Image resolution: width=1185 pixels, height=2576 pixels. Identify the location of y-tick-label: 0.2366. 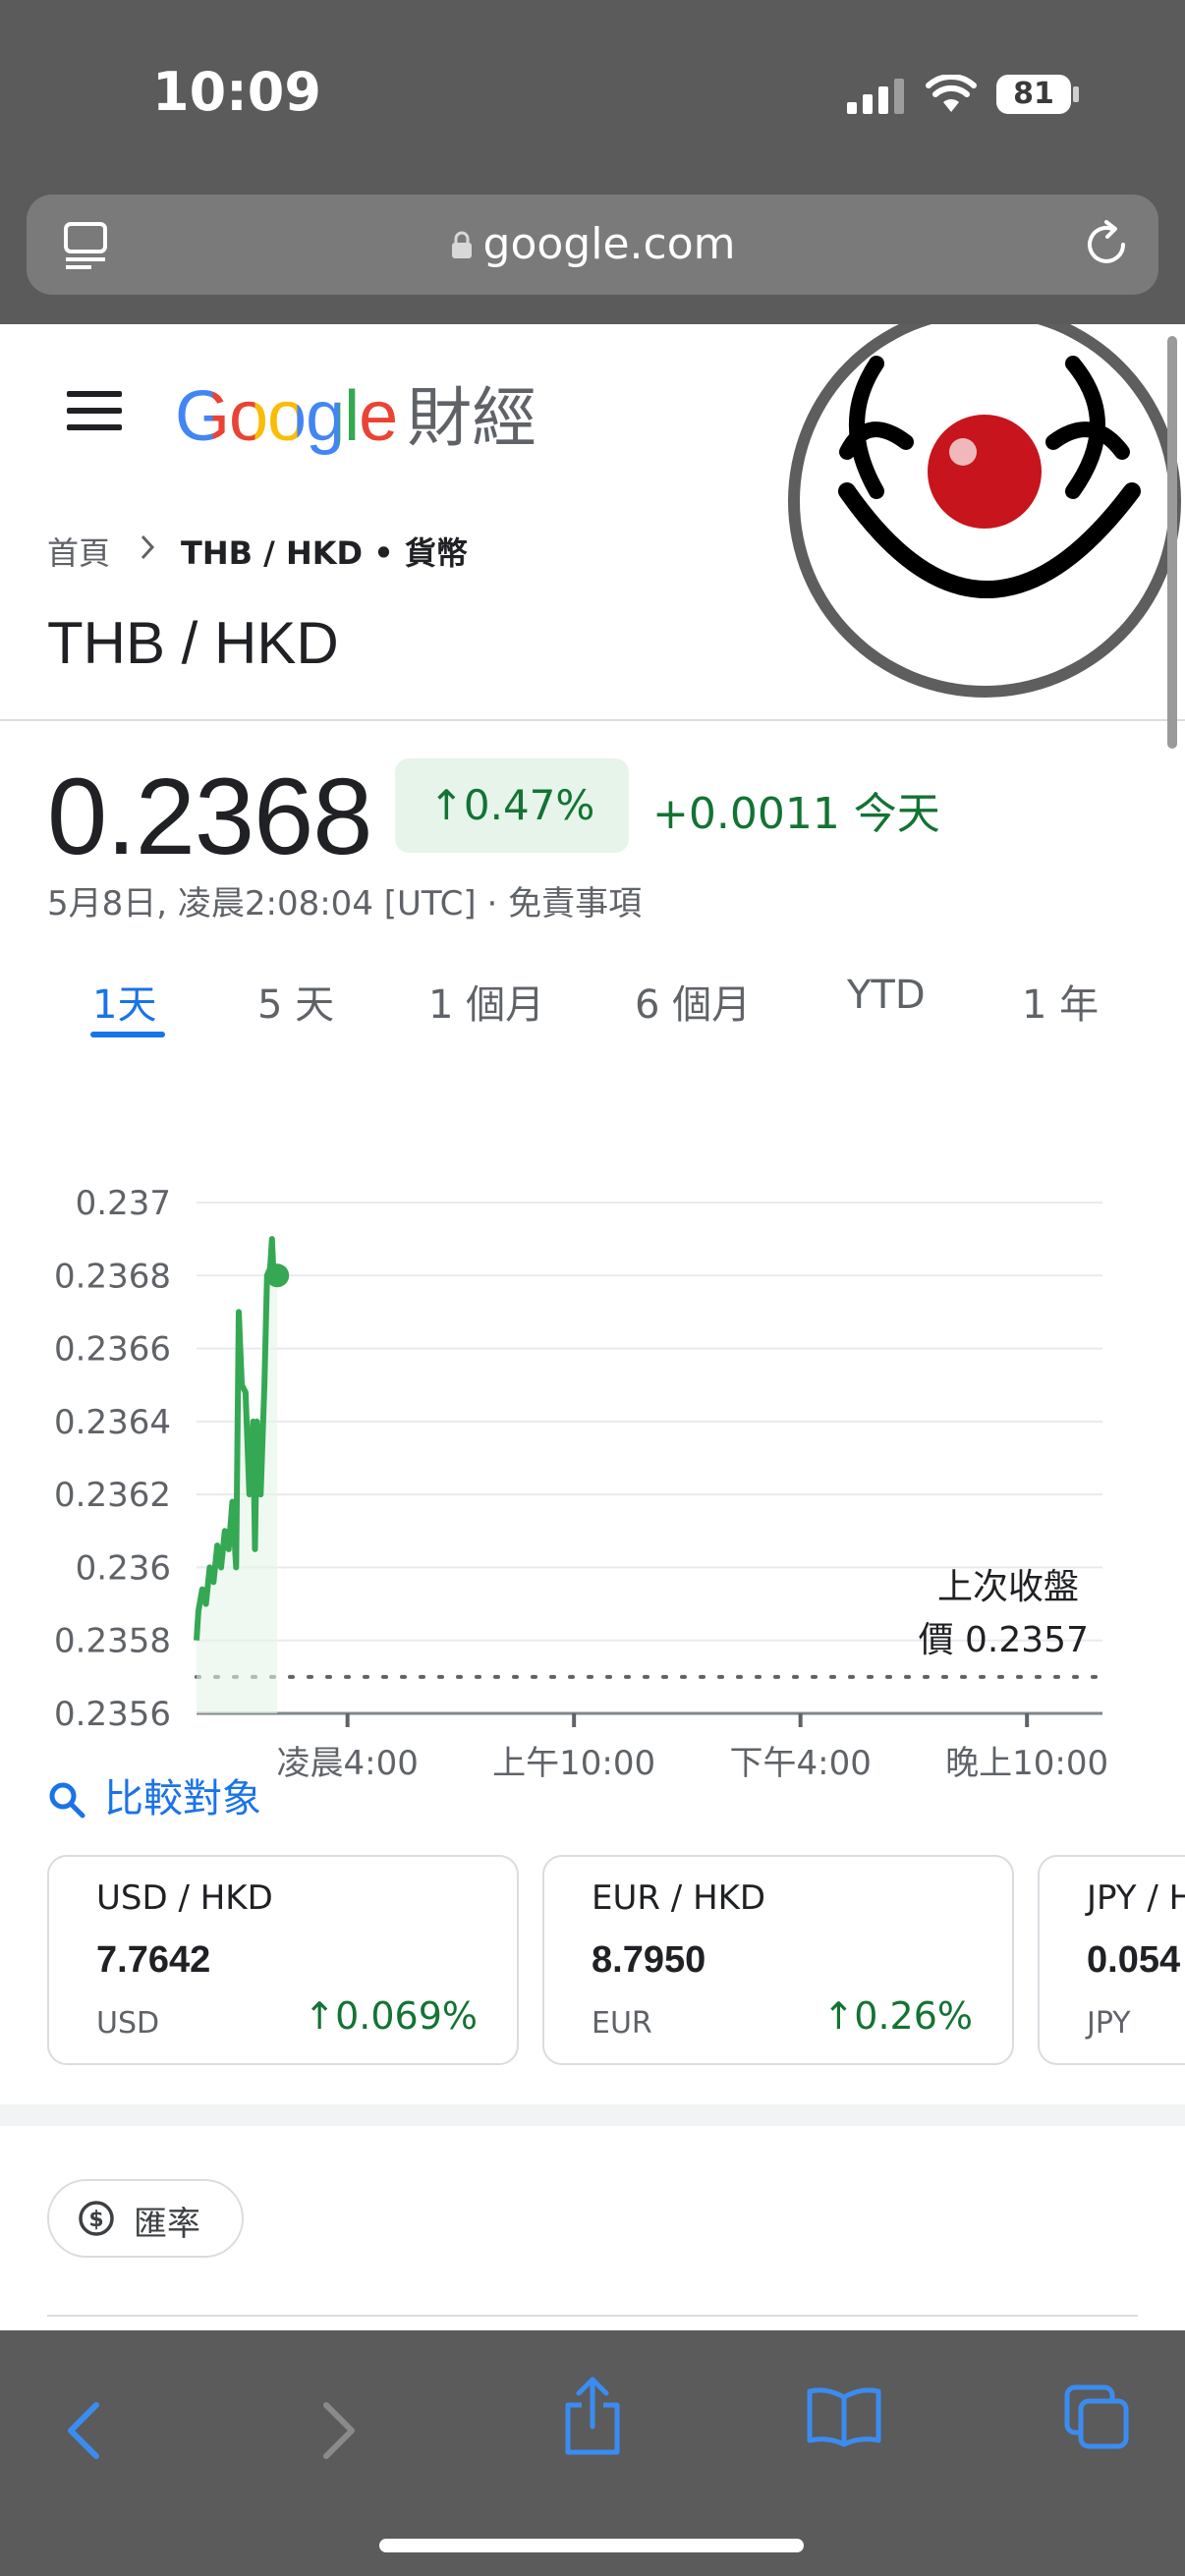
(113, 1350).